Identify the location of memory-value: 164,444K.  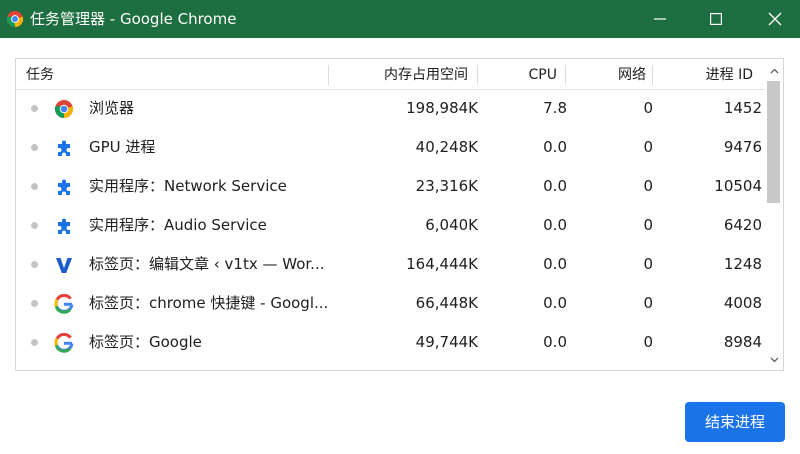
(442, 264).